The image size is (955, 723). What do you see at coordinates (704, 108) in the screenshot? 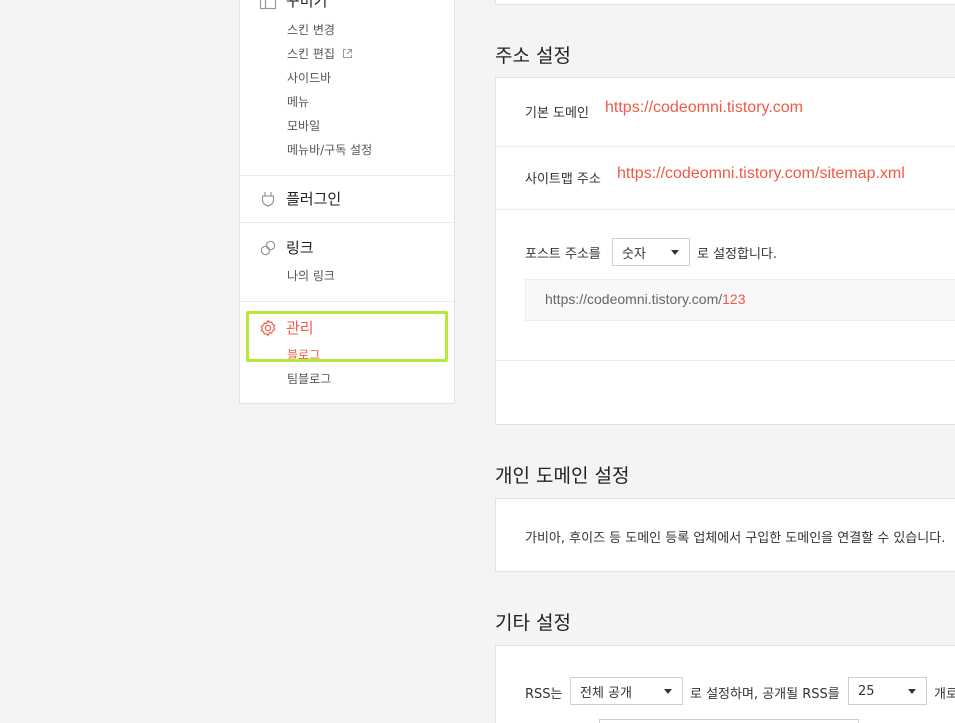
I see `basic-domain-link: https://codeomni.tistory.com` at bounding box center [704, 108].